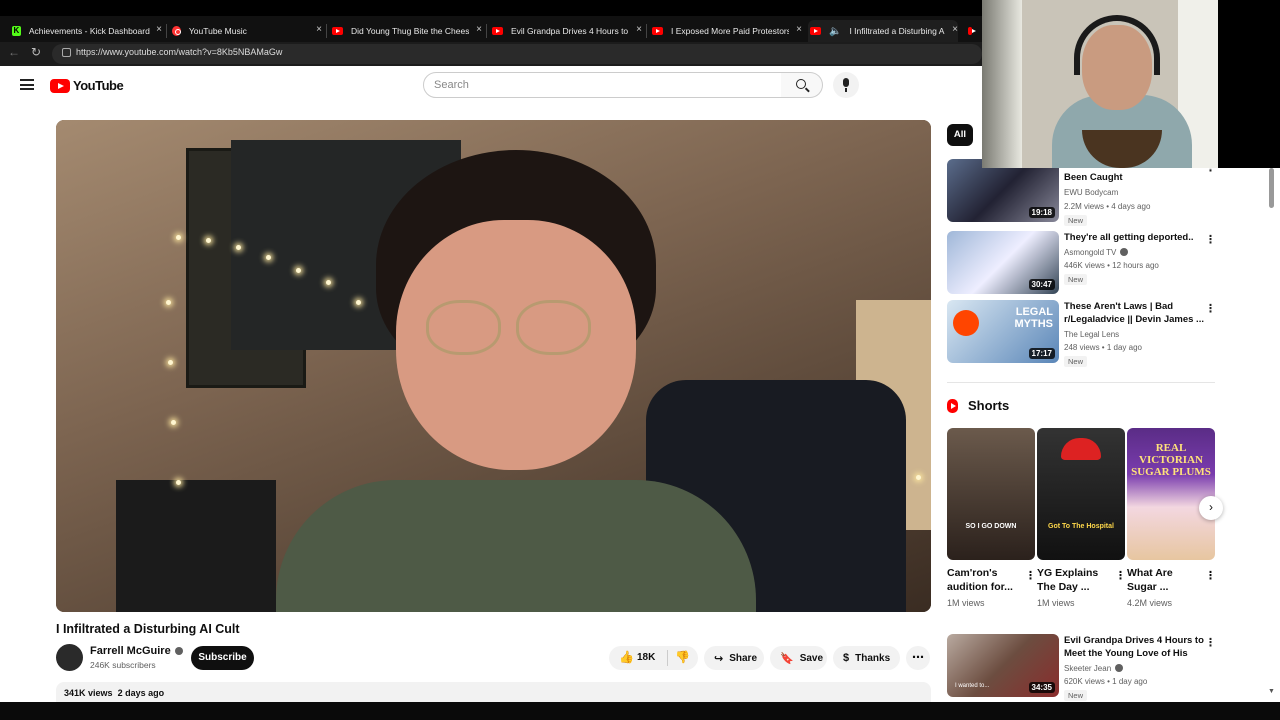 The height and width of the screenshot is (720, 1280). What do you see at coordinates (1003, 262) in the screenshot?
I see `video-thumbnail: 30:47` at bounding box center [1003, 262].